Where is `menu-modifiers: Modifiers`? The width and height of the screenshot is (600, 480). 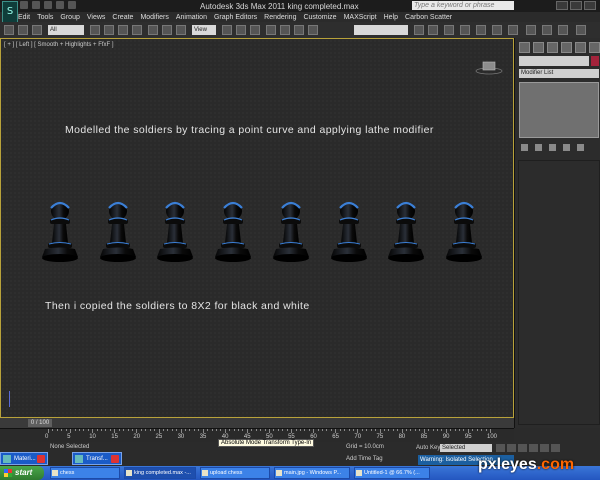
menu-modifiers: Modifiers is located at coordinates (154, 17).